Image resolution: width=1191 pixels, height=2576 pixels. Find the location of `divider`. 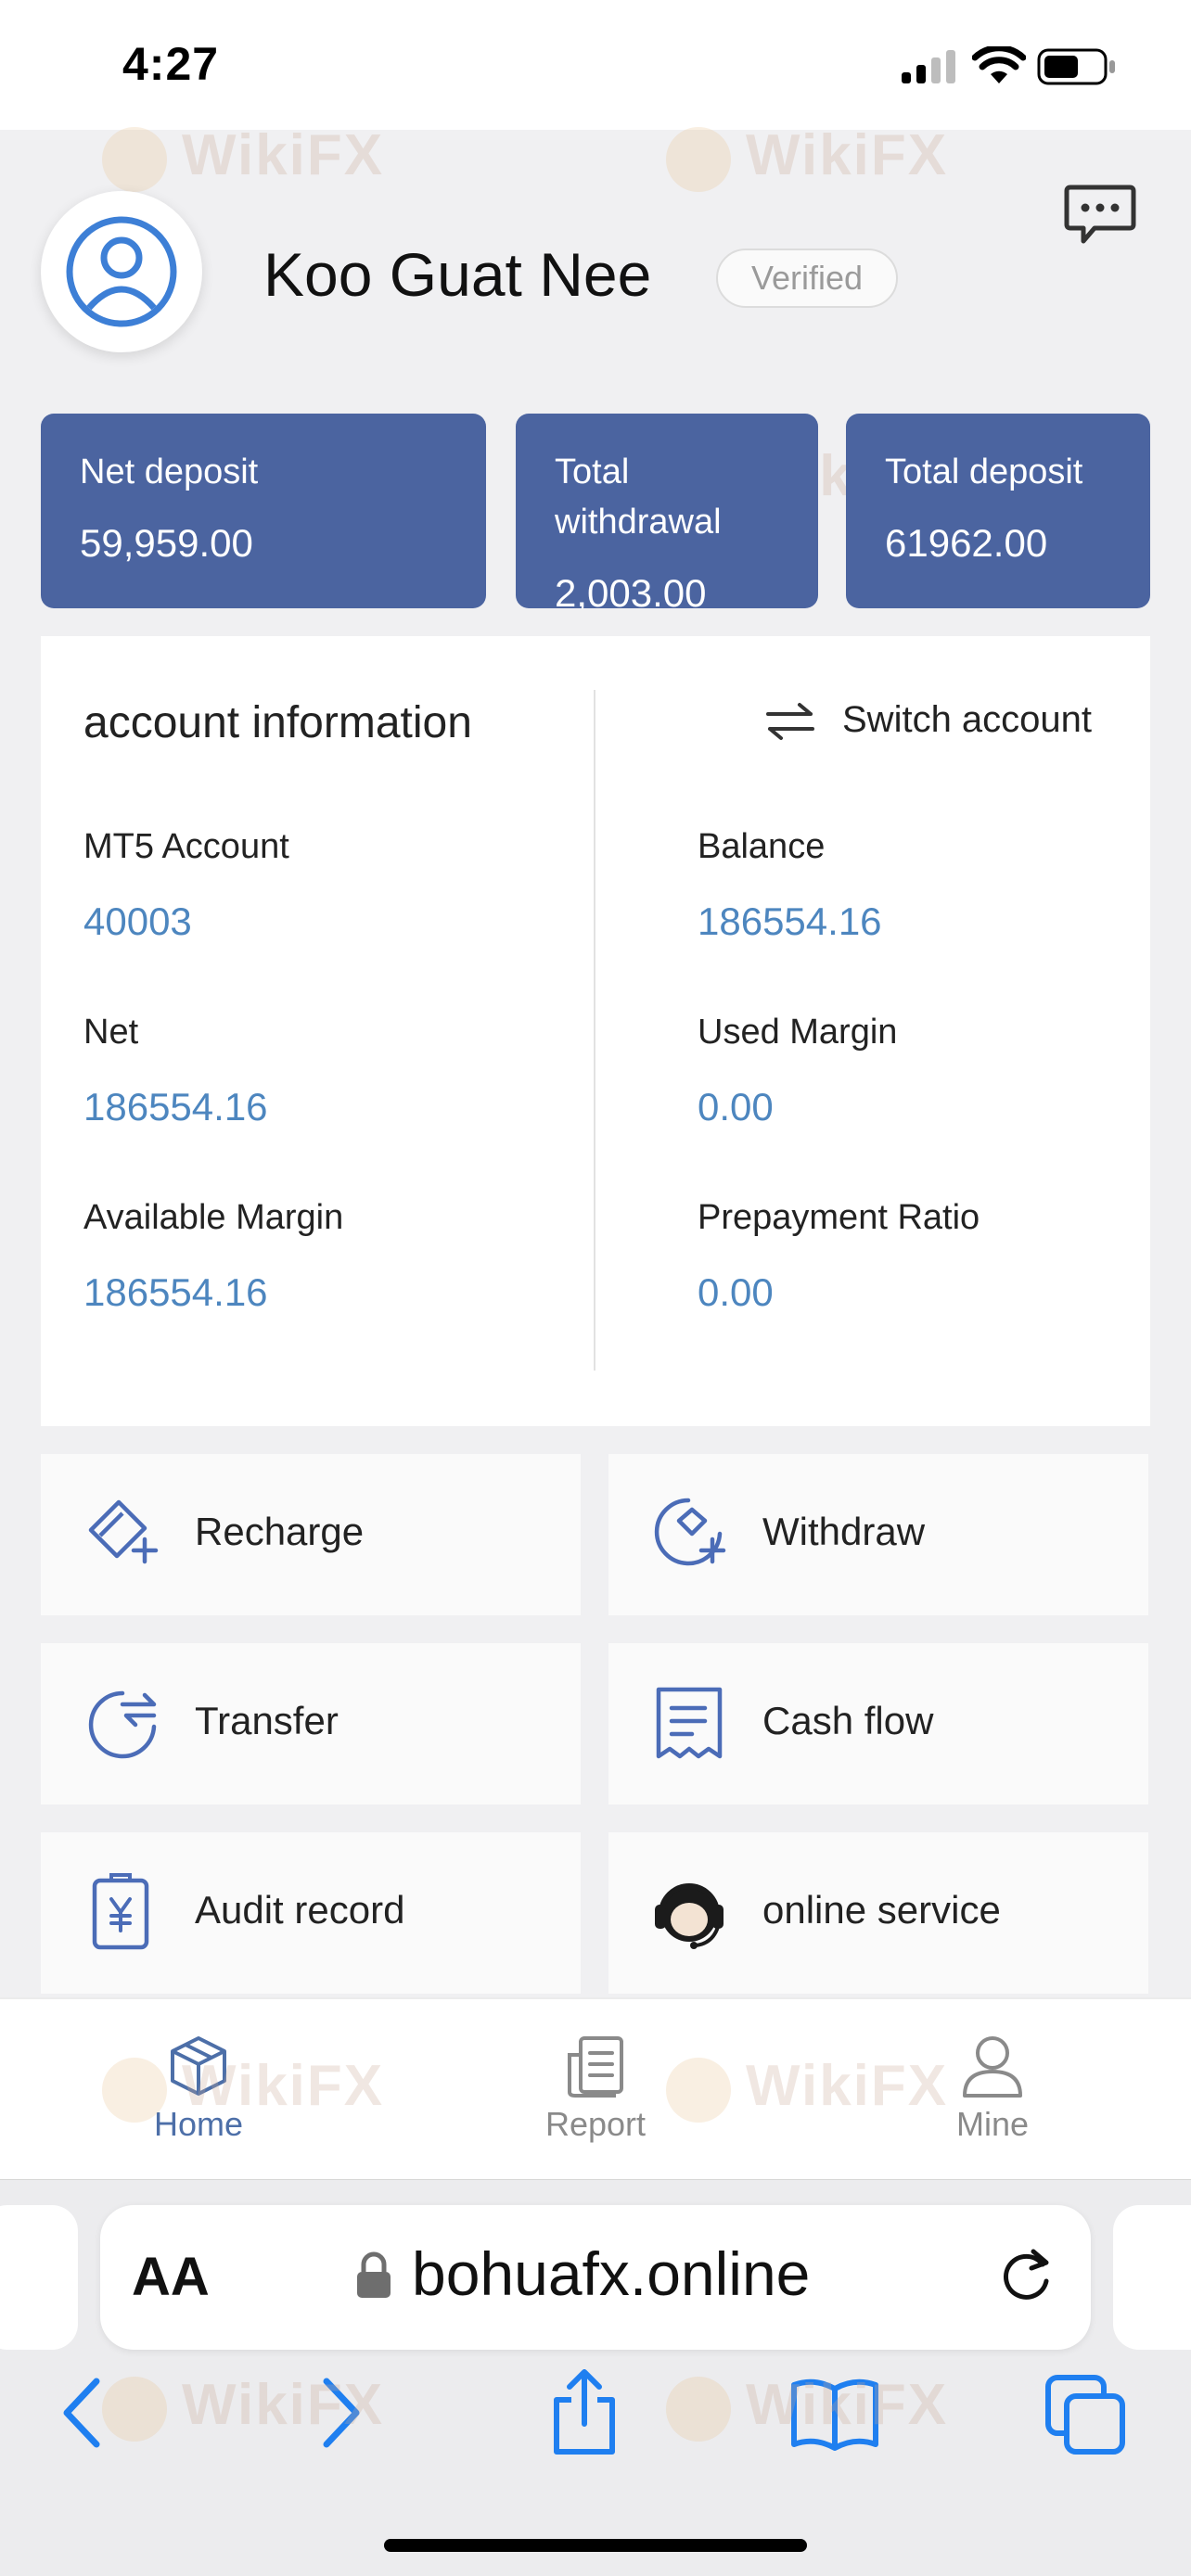

divider is located at coordinates (595, 1030).